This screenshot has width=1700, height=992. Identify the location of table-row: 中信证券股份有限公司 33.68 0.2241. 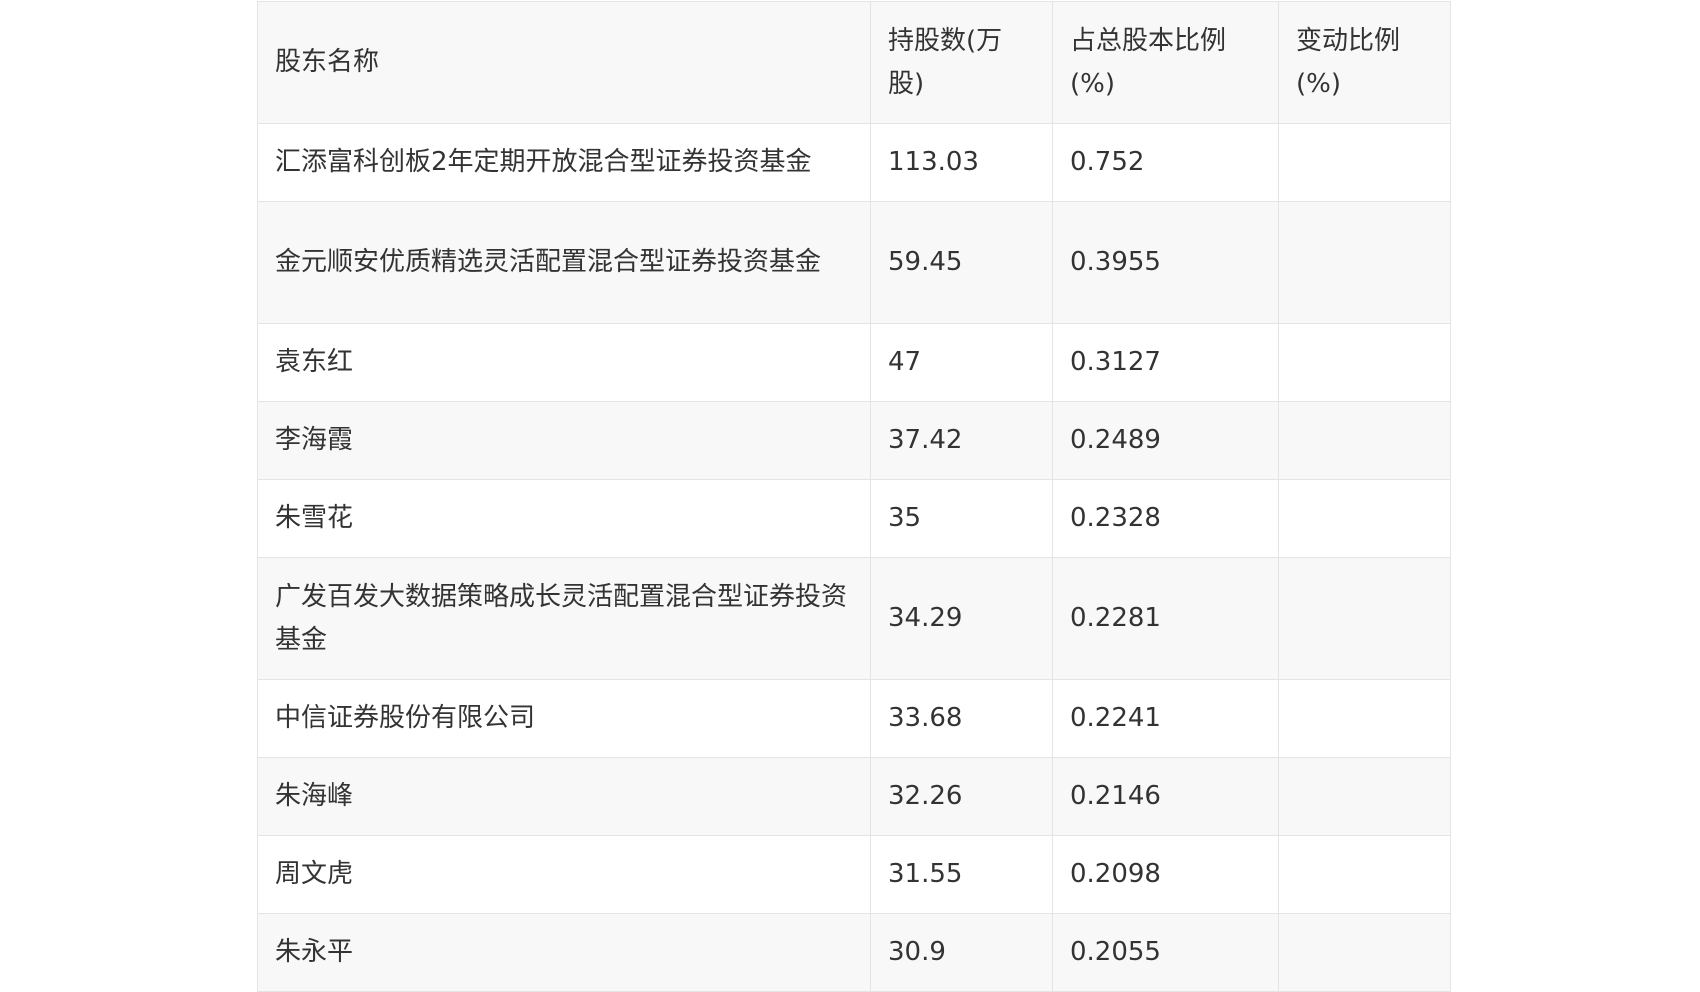
(854, 718).